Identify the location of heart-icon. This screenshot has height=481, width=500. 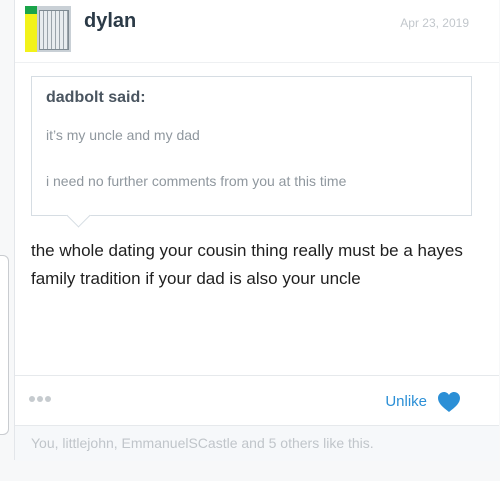
(449, 402).